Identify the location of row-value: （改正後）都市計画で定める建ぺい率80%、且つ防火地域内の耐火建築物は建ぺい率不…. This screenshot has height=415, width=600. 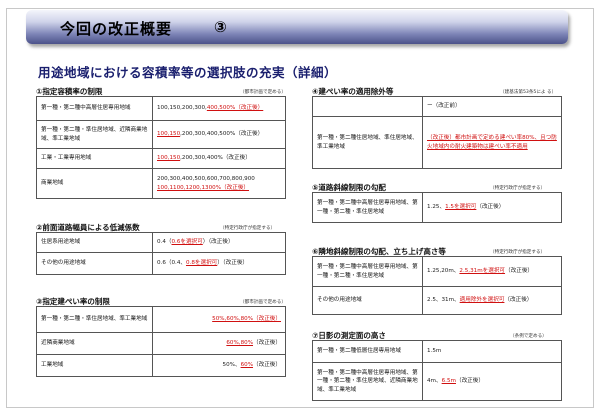
(492, 142).